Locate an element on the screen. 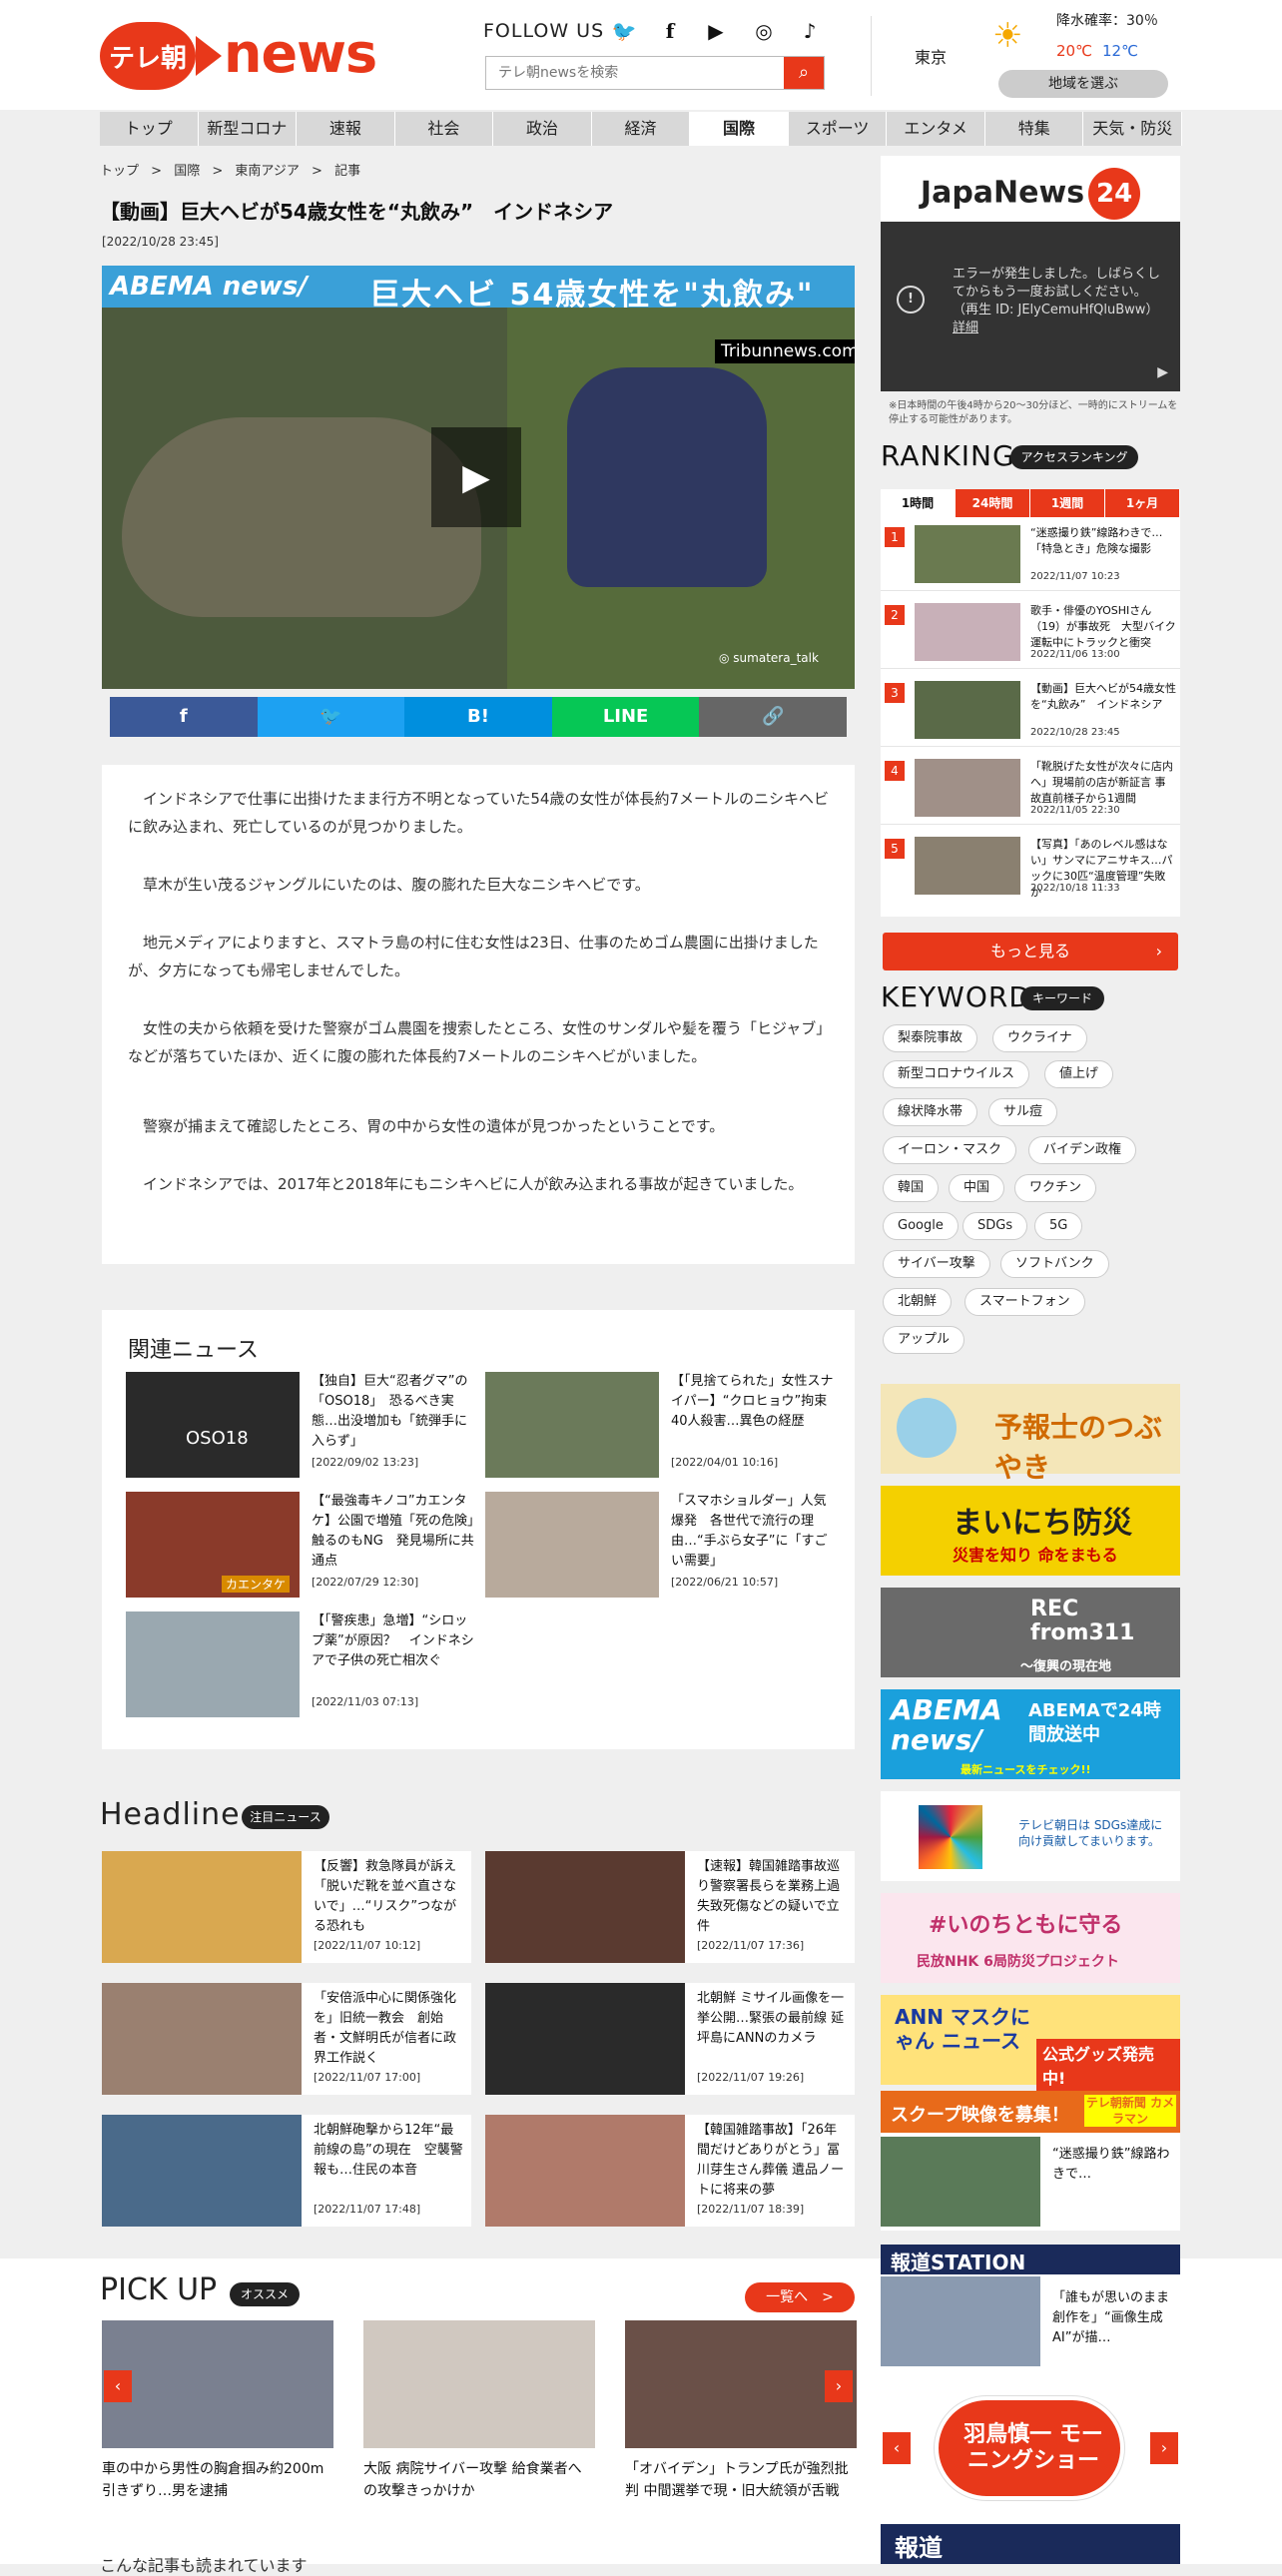 Image resolution: width=1282 pixels, height=2576 pixels. keyword-chip: 梨泰院事故 is located at coordinates (930, 1038).